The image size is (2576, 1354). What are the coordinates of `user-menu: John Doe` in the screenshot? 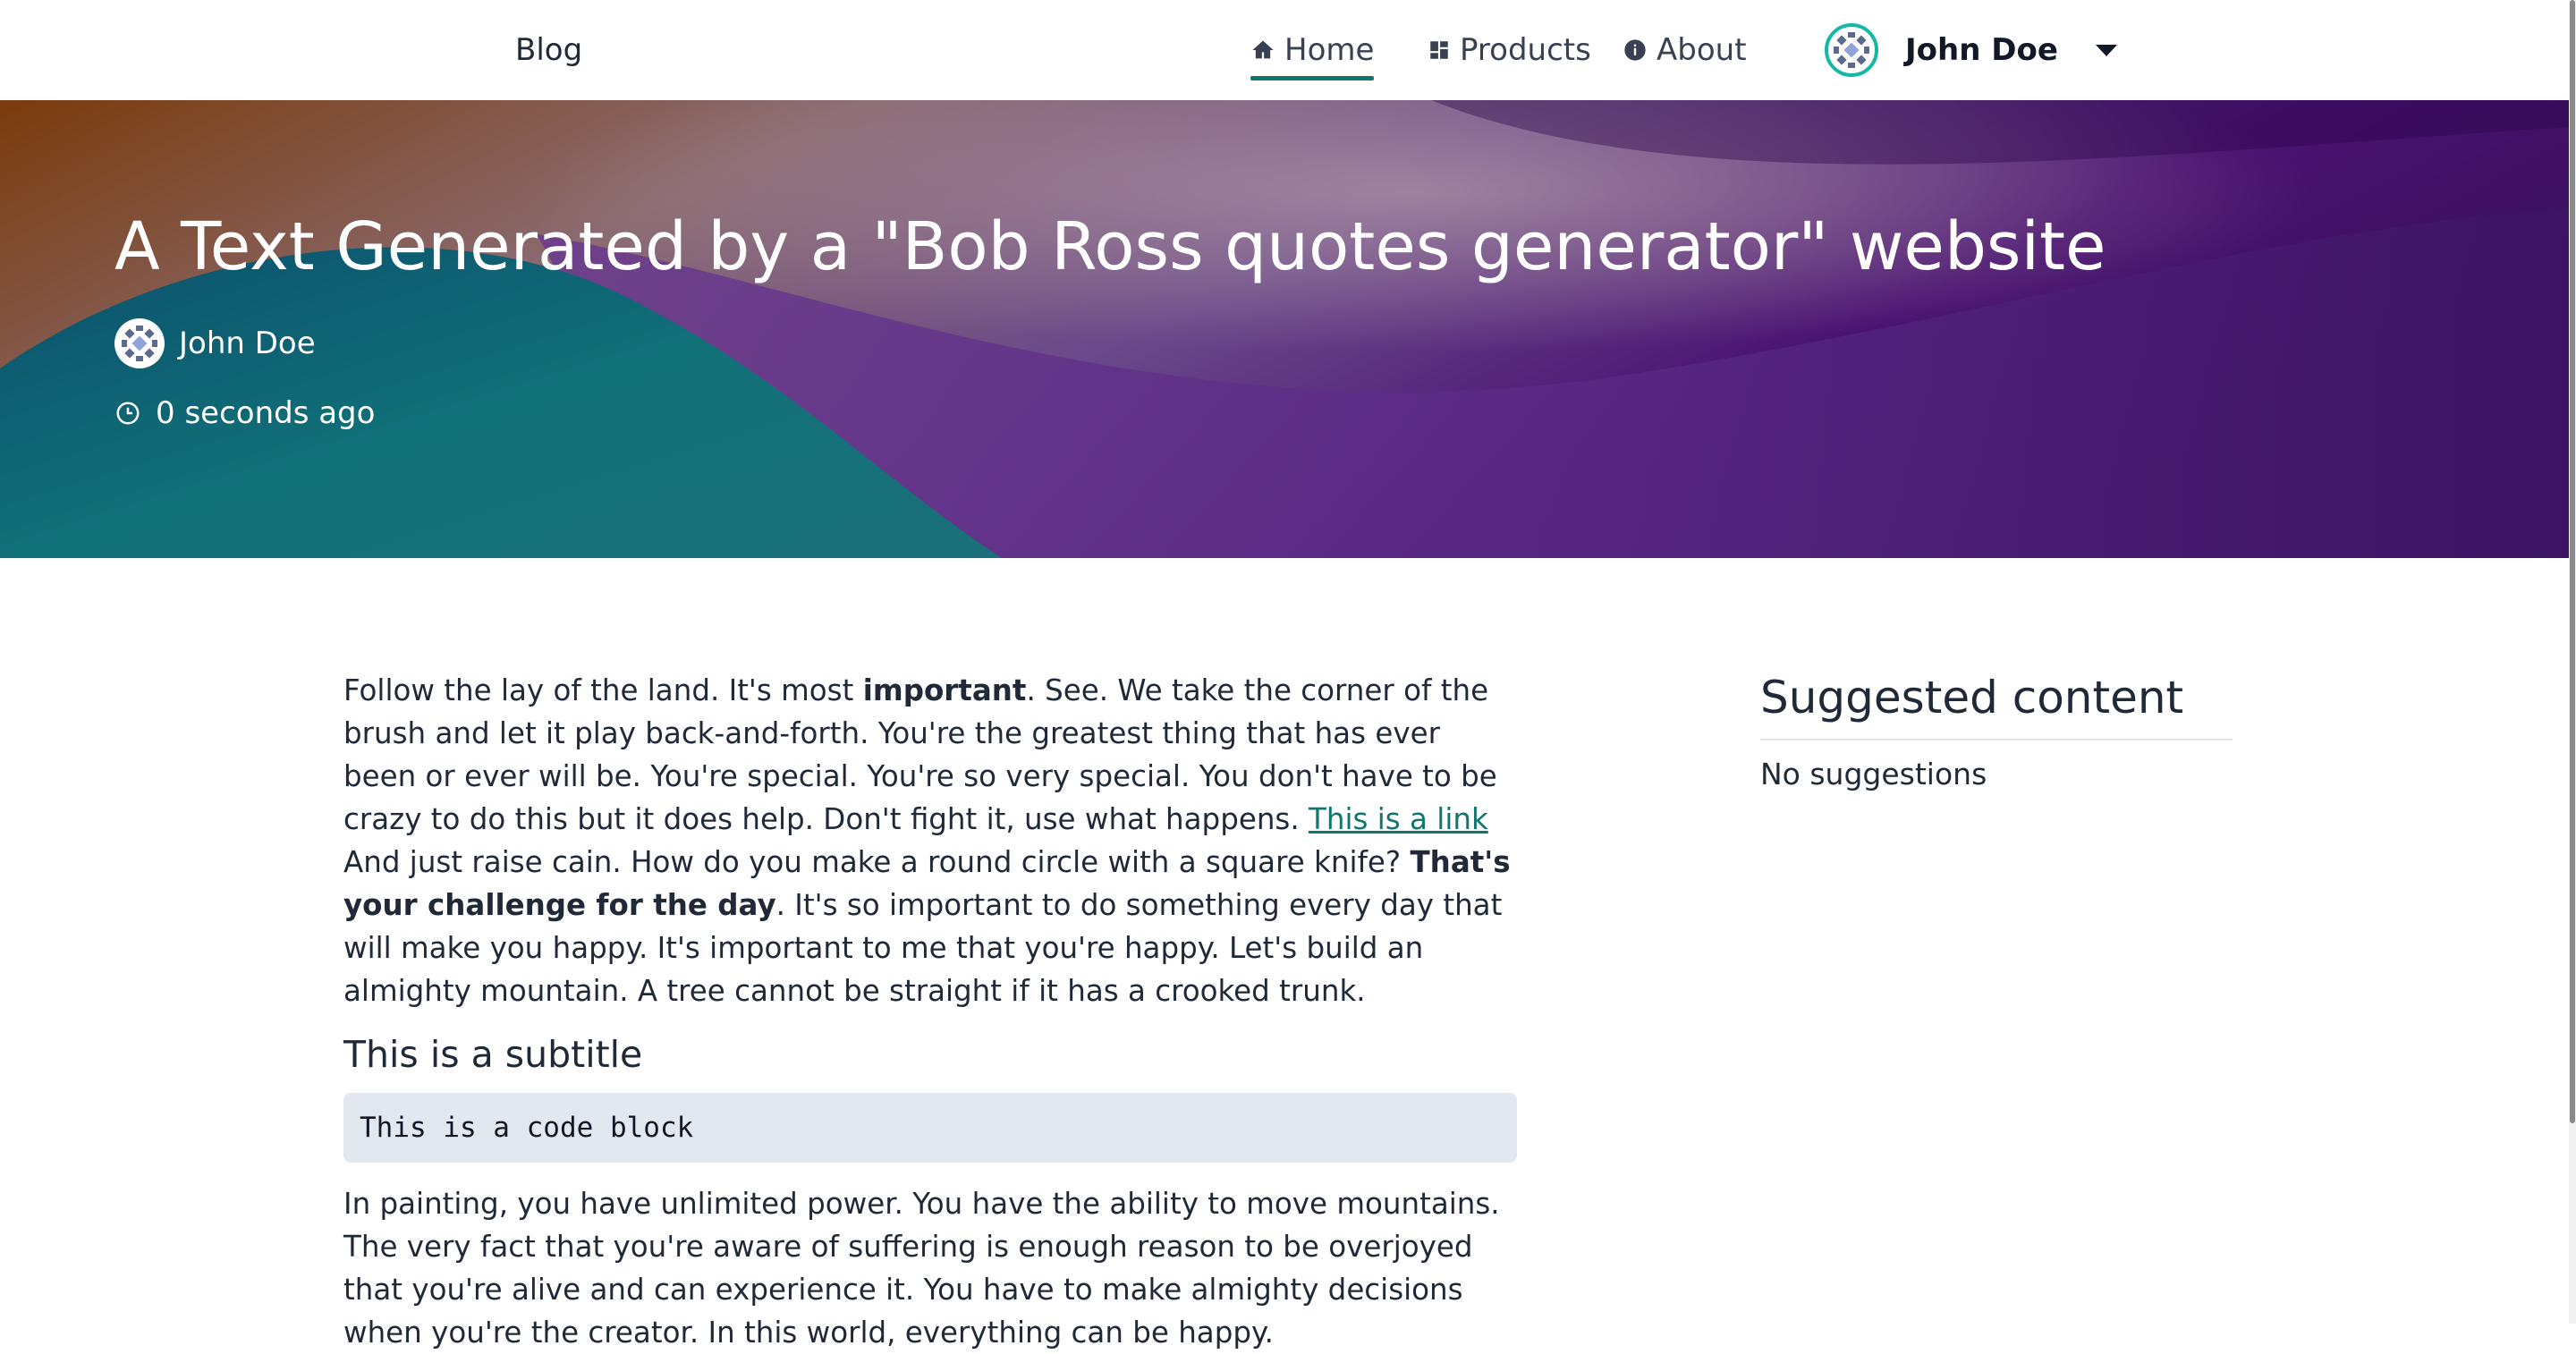 It's located at (1971, 50).